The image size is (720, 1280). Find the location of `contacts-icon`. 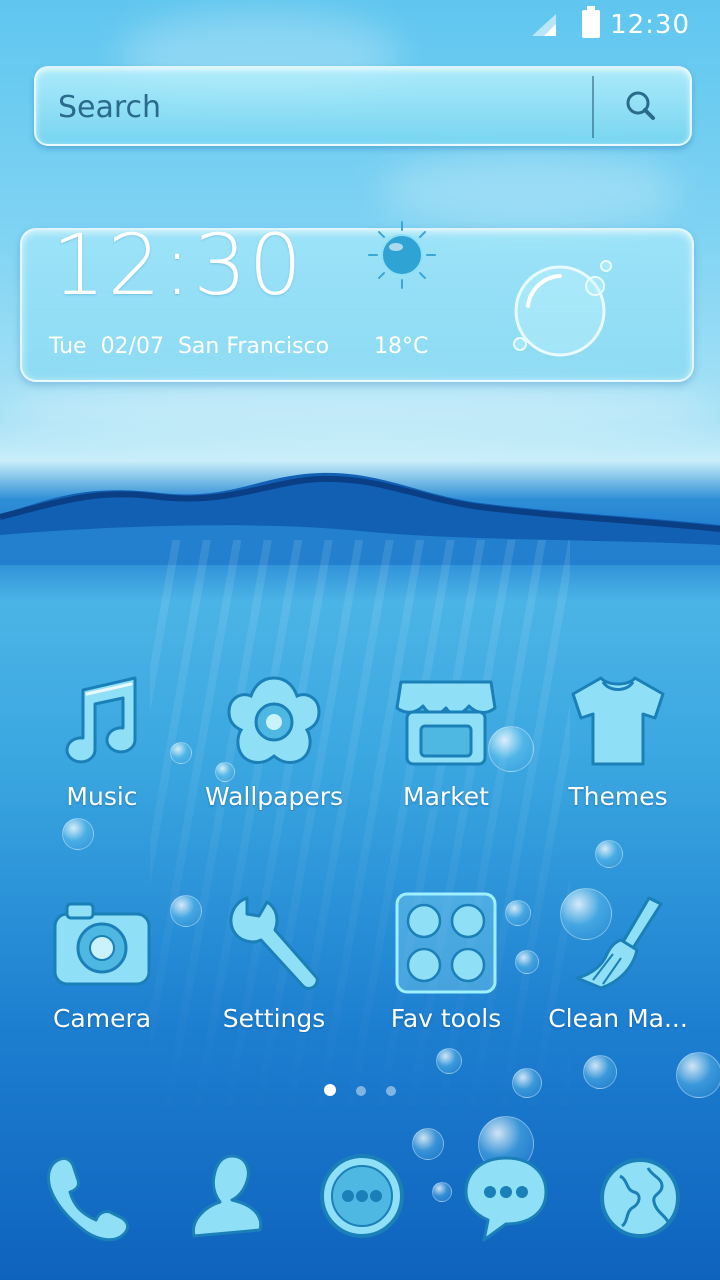

contacts-icon is located at coordinates (227, 1196).